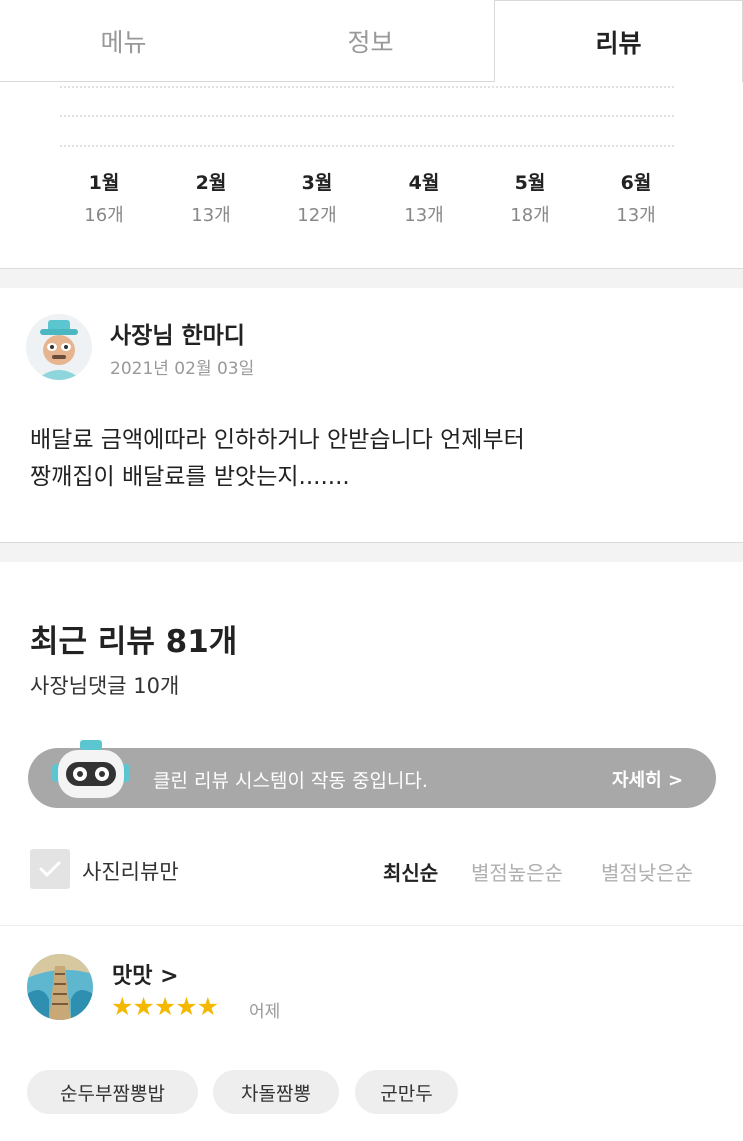 This screenshot has height=1141, width=743. What do you see at coordinates (165, 1006) in the screenshot?
I see `review-star-rating: ★★★★★` at bounding box center [165, 1006].